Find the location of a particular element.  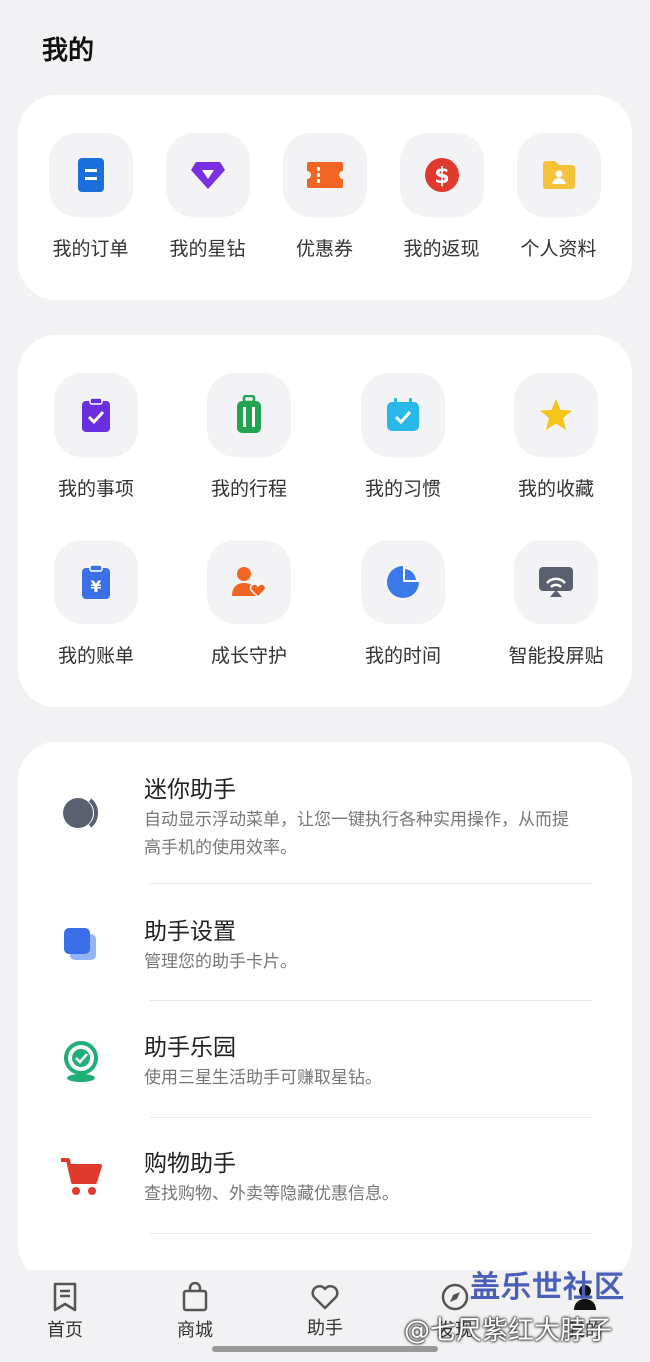

list-item-desc: 使用三星生活助手可赚取星钻。 is located at coordinates (263, 1078).